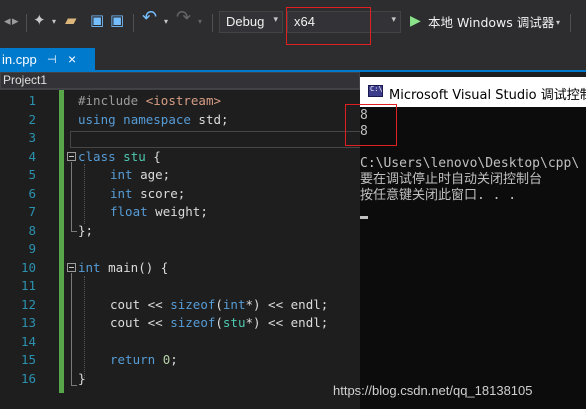 This screenshot has height=409, width=586. What do you see at coordinates (28, 341) in the screenshot?
I see `line-number: 14` at bounding box center [28, 341].